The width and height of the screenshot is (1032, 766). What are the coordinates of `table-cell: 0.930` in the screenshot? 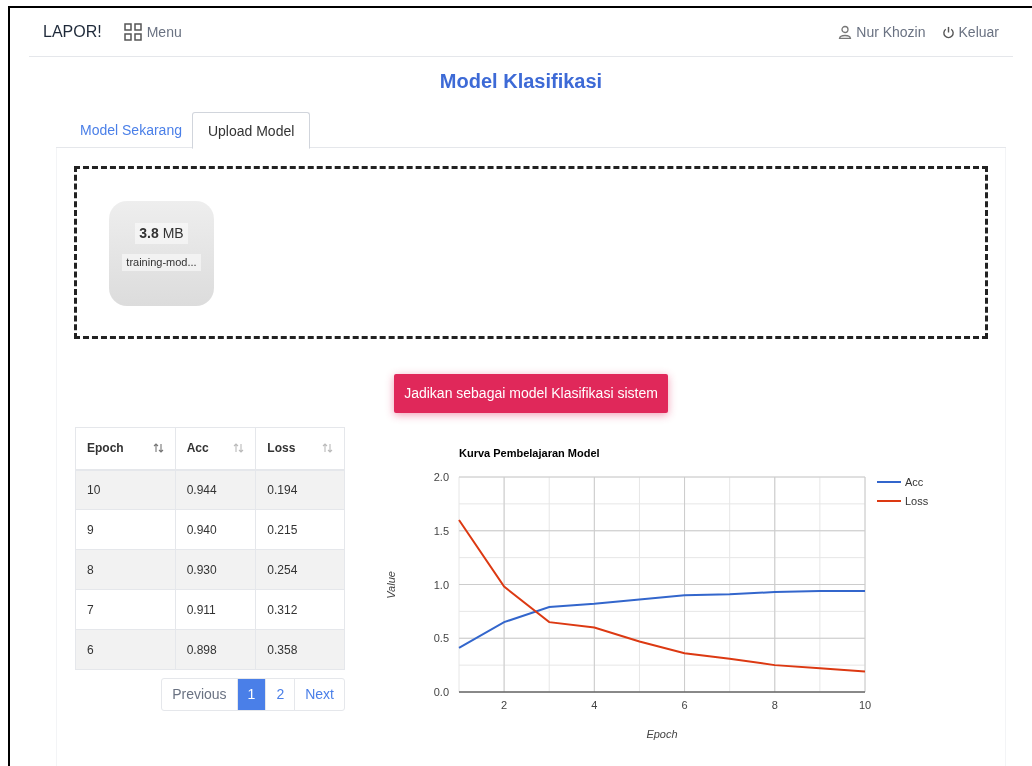 It's located at (215, 569).